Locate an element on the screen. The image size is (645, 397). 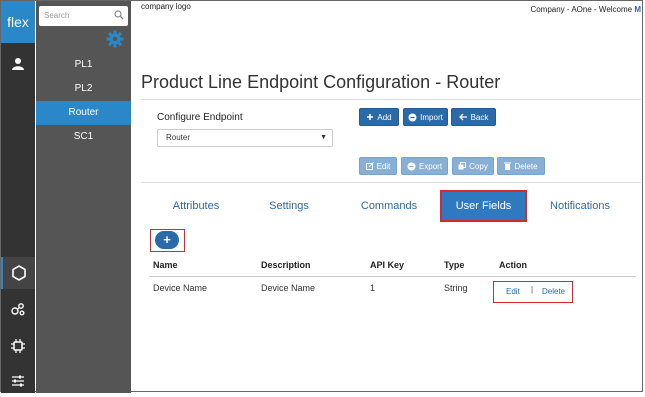
column-header-type: Type is located at coordinates (454, 265).